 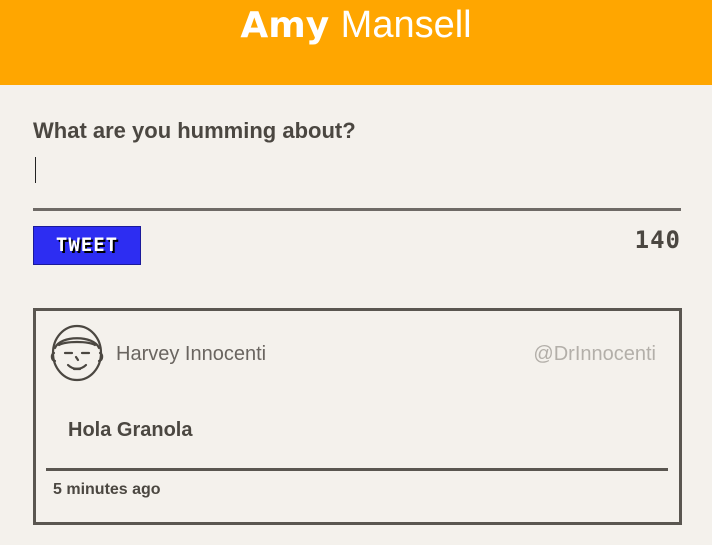 What do you see at coordinates (357, 469) in the screenshot?
I see `tweet-card-divider` at bounding box center [357, 469].